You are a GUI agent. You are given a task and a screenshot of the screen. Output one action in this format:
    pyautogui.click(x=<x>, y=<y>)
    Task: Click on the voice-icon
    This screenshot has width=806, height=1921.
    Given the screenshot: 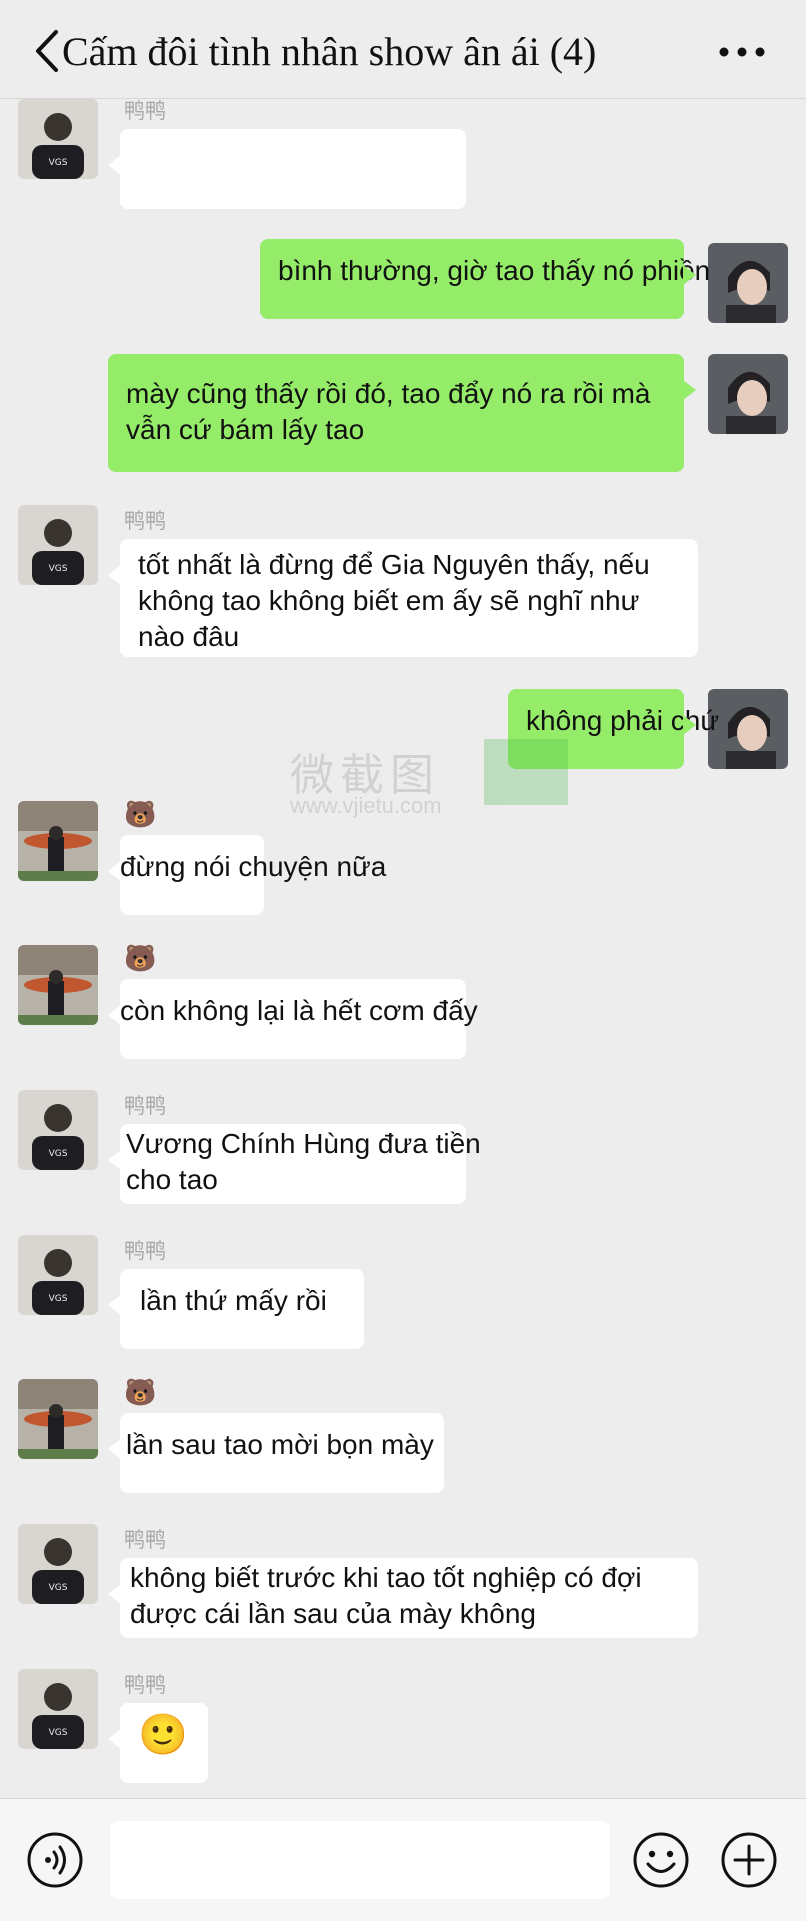 What is the action you would take?
    pyautogui.click(x=55, y=1860)
    